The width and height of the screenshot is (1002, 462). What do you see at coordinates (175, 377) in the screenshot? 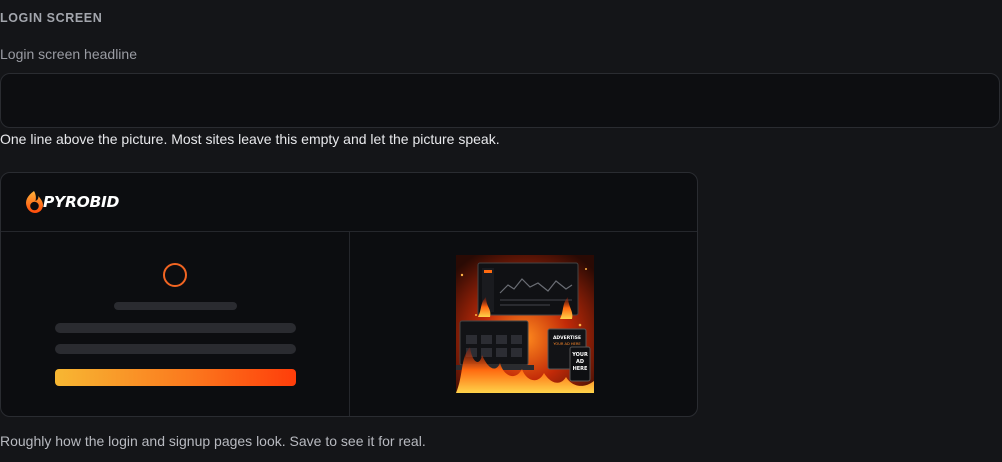
I see `skeleton-login-button` at bounding box center [175, 377].